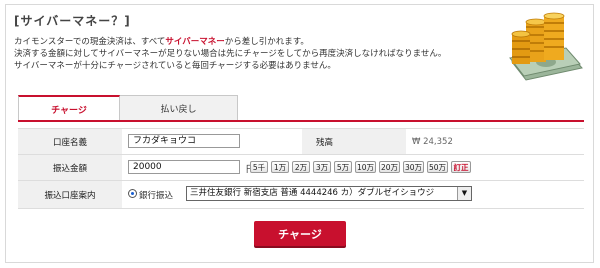 The height and width of the screenshot is (268, 600). I want to click on chevron-down-icon: ▼, so click(464, 193).